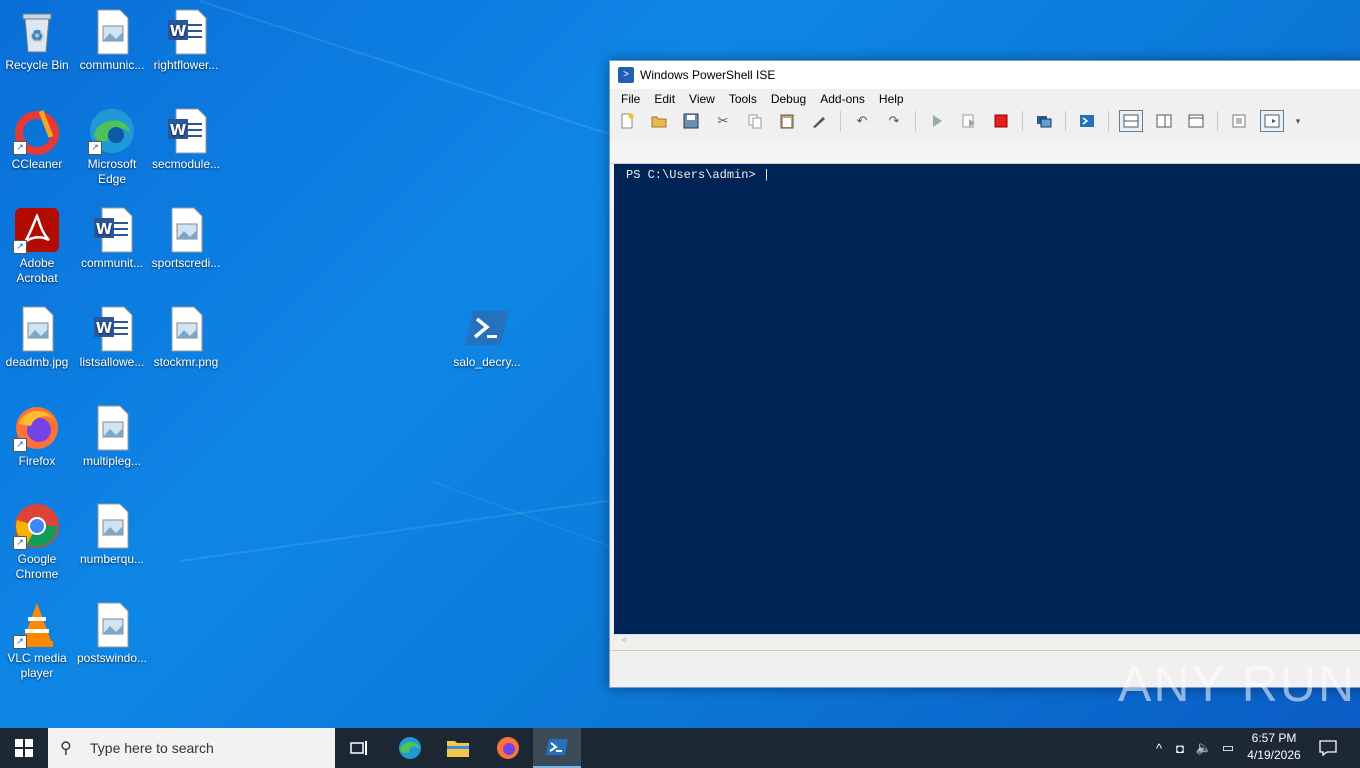 This screenshot has width=1360, height=768. Describe the element at coordinates (24, 748) in the screenshot. I see `start-button` at that location.